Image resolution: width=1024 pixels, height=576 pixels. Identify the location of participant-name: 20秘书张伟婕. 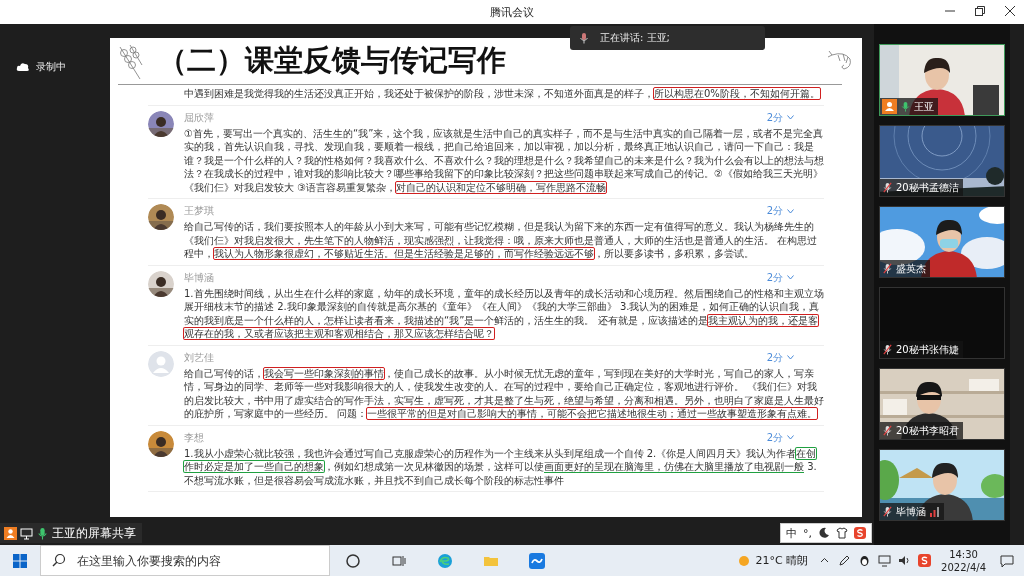
(927, 349).